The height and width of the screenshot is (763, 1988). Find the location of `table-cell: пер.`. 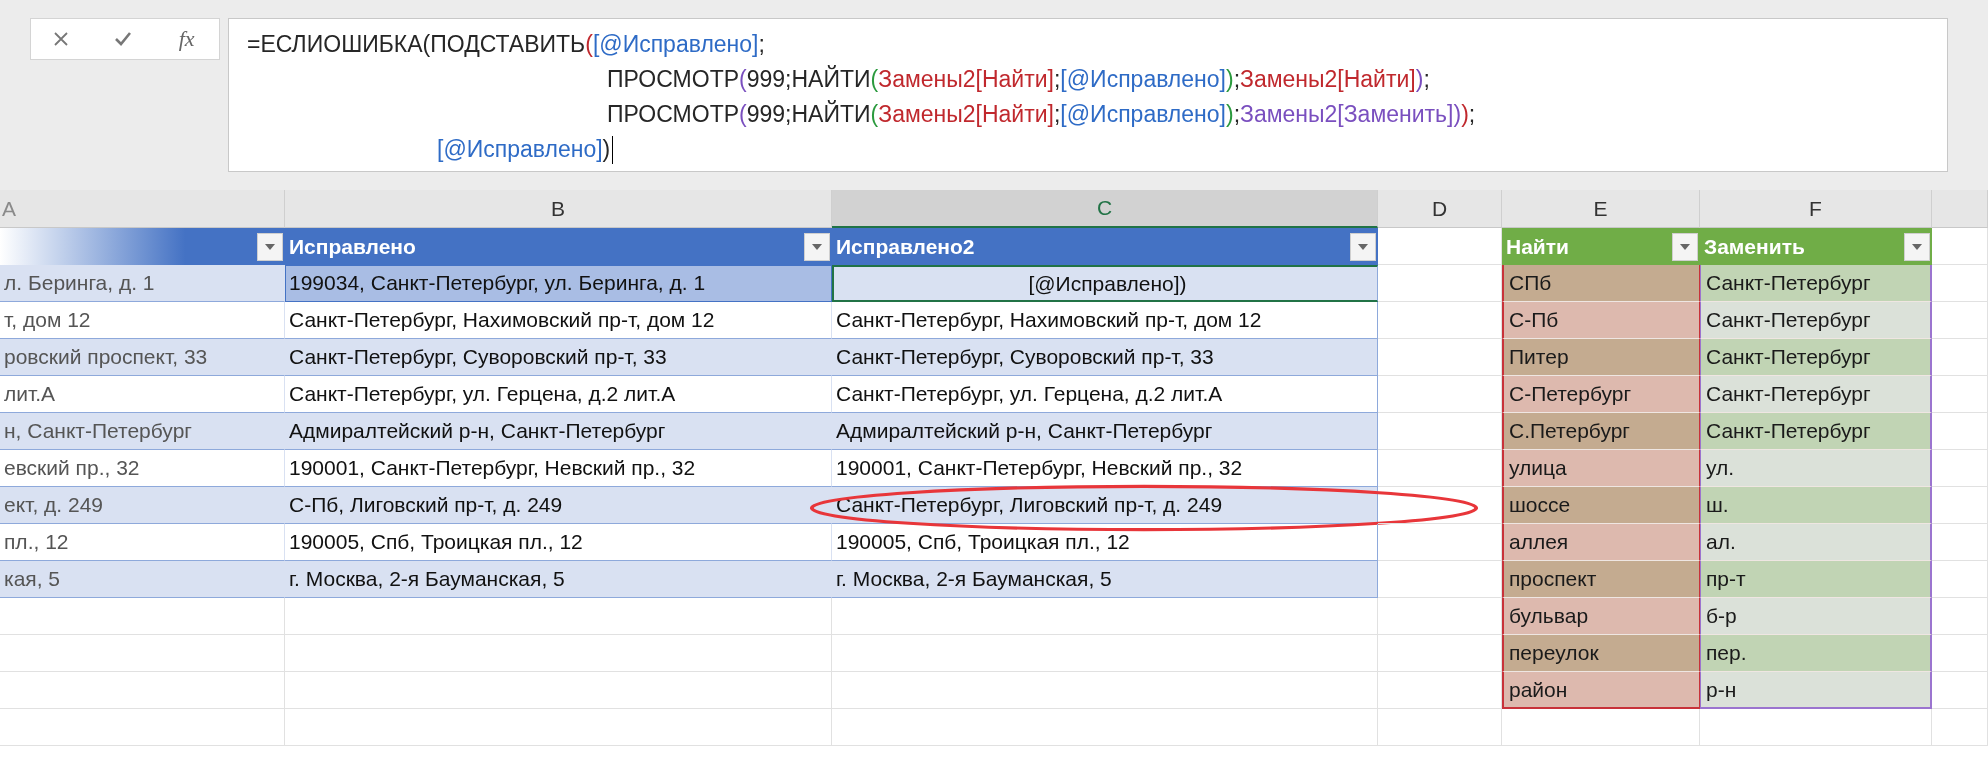

table-cell: пер. is located at coordinates (1816, 653).